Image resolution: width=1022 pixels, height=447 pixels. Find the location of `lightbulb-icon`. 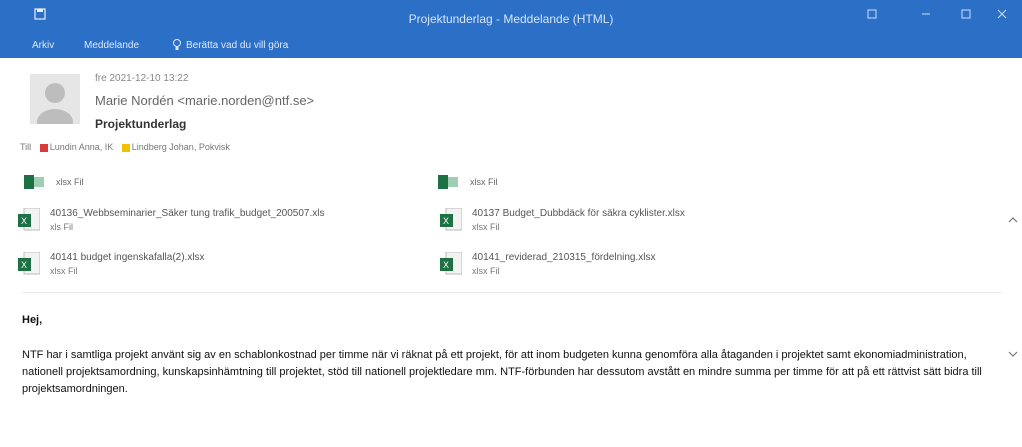

lightbulb-icon is located at coordinates (177, 46).